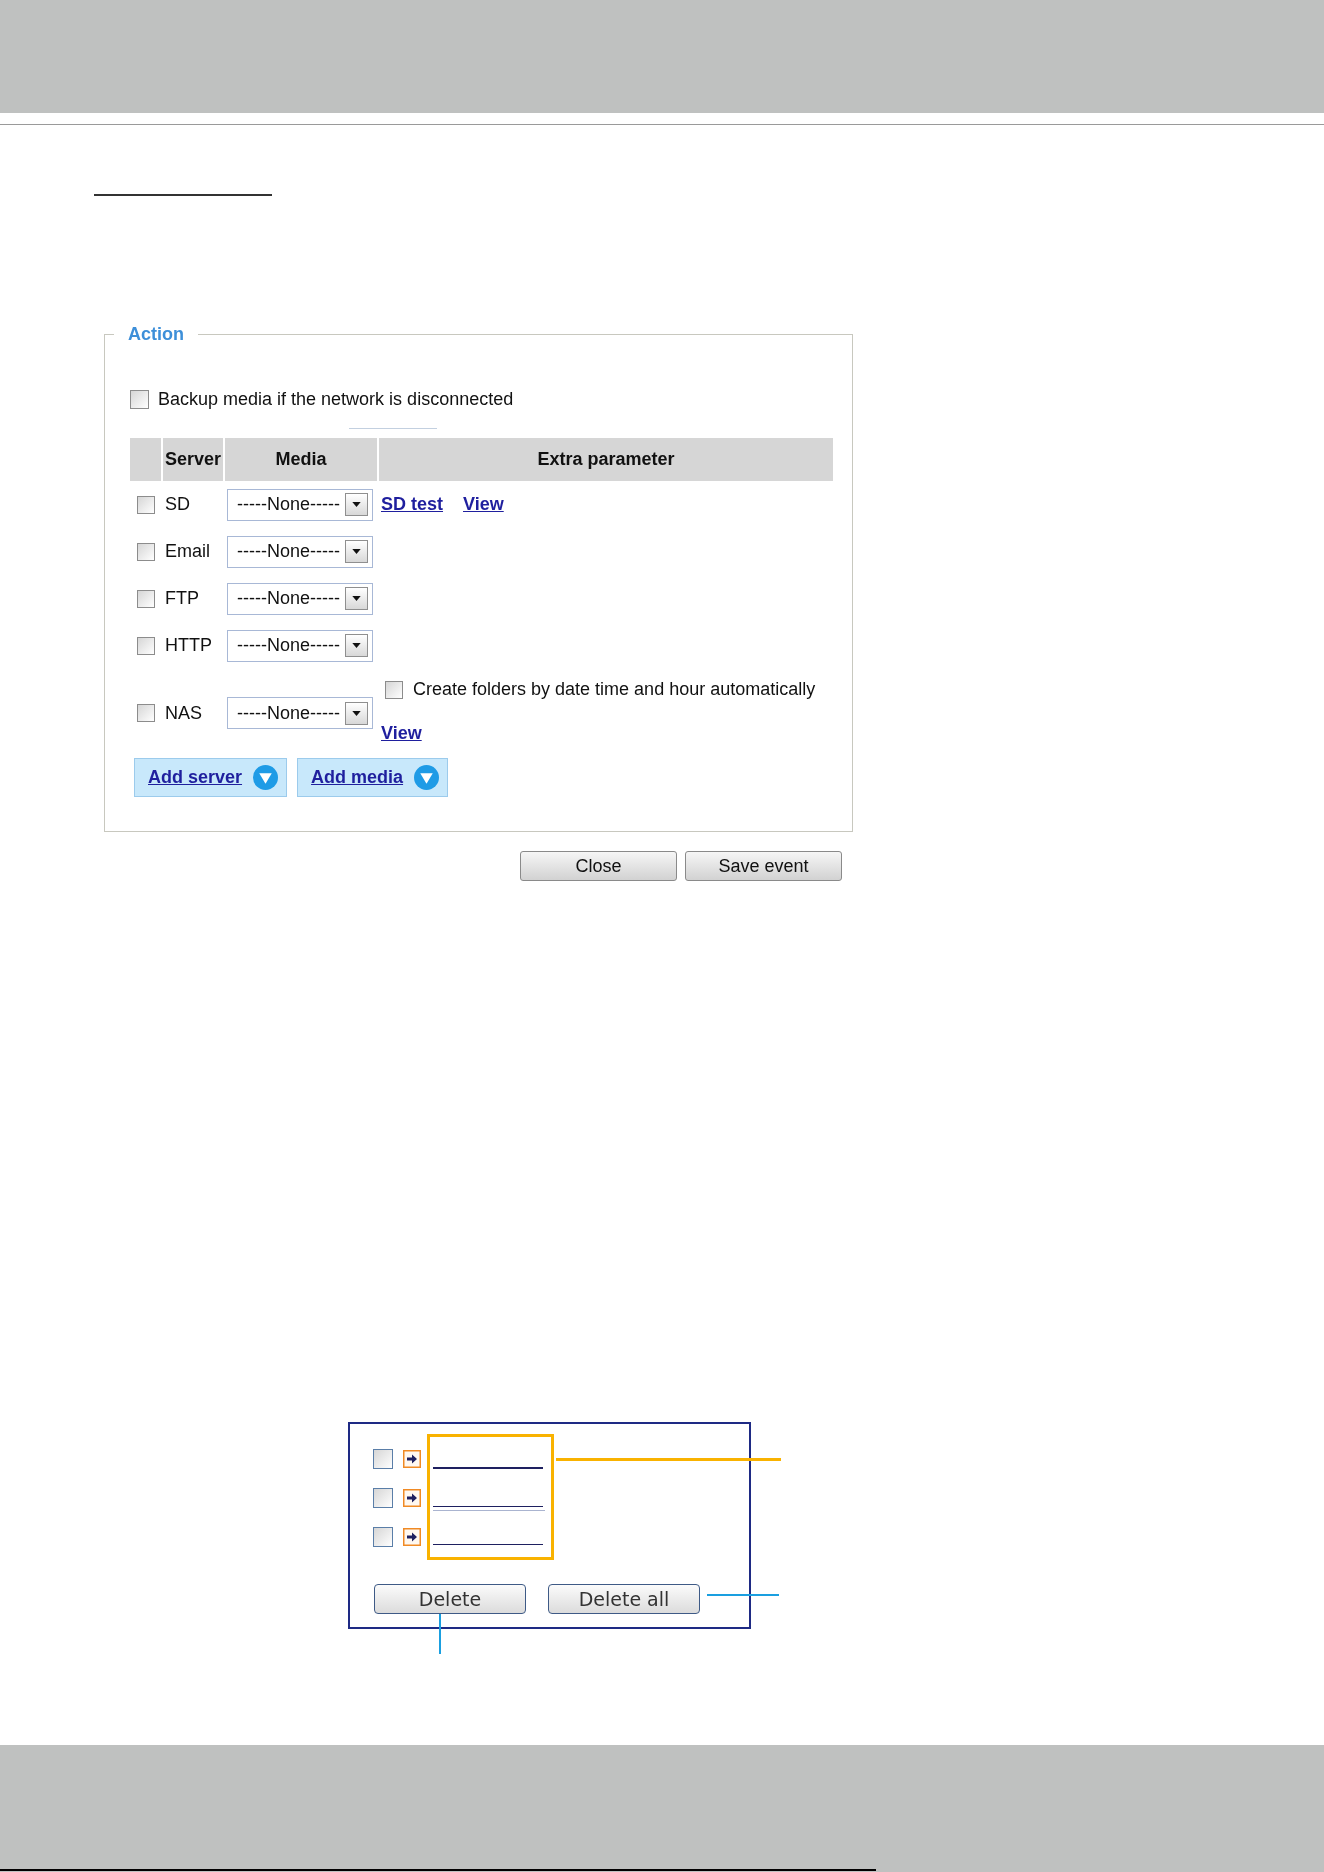 The width and height of the screenshot is (1324, 1872). What do you see at coordinates (336, 399) in the screenshot?
I see `option-label: Backup media if the network is disconnected` at bounding box center [336, 399].